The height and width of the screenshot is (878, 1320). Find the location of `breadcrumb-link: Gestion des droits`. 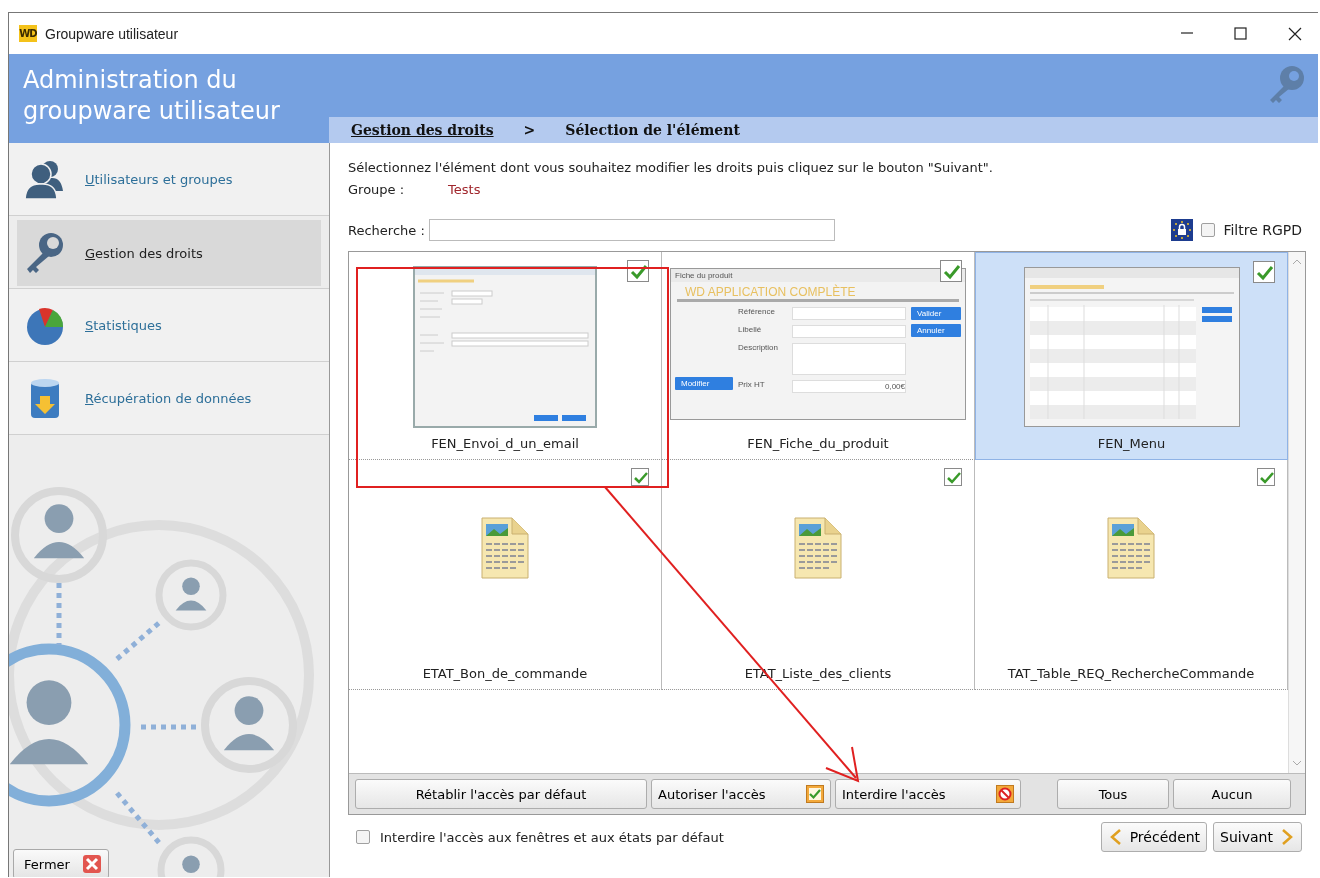

breadcrumb-link: Gestion des droits is located at coordinates (422, 130).